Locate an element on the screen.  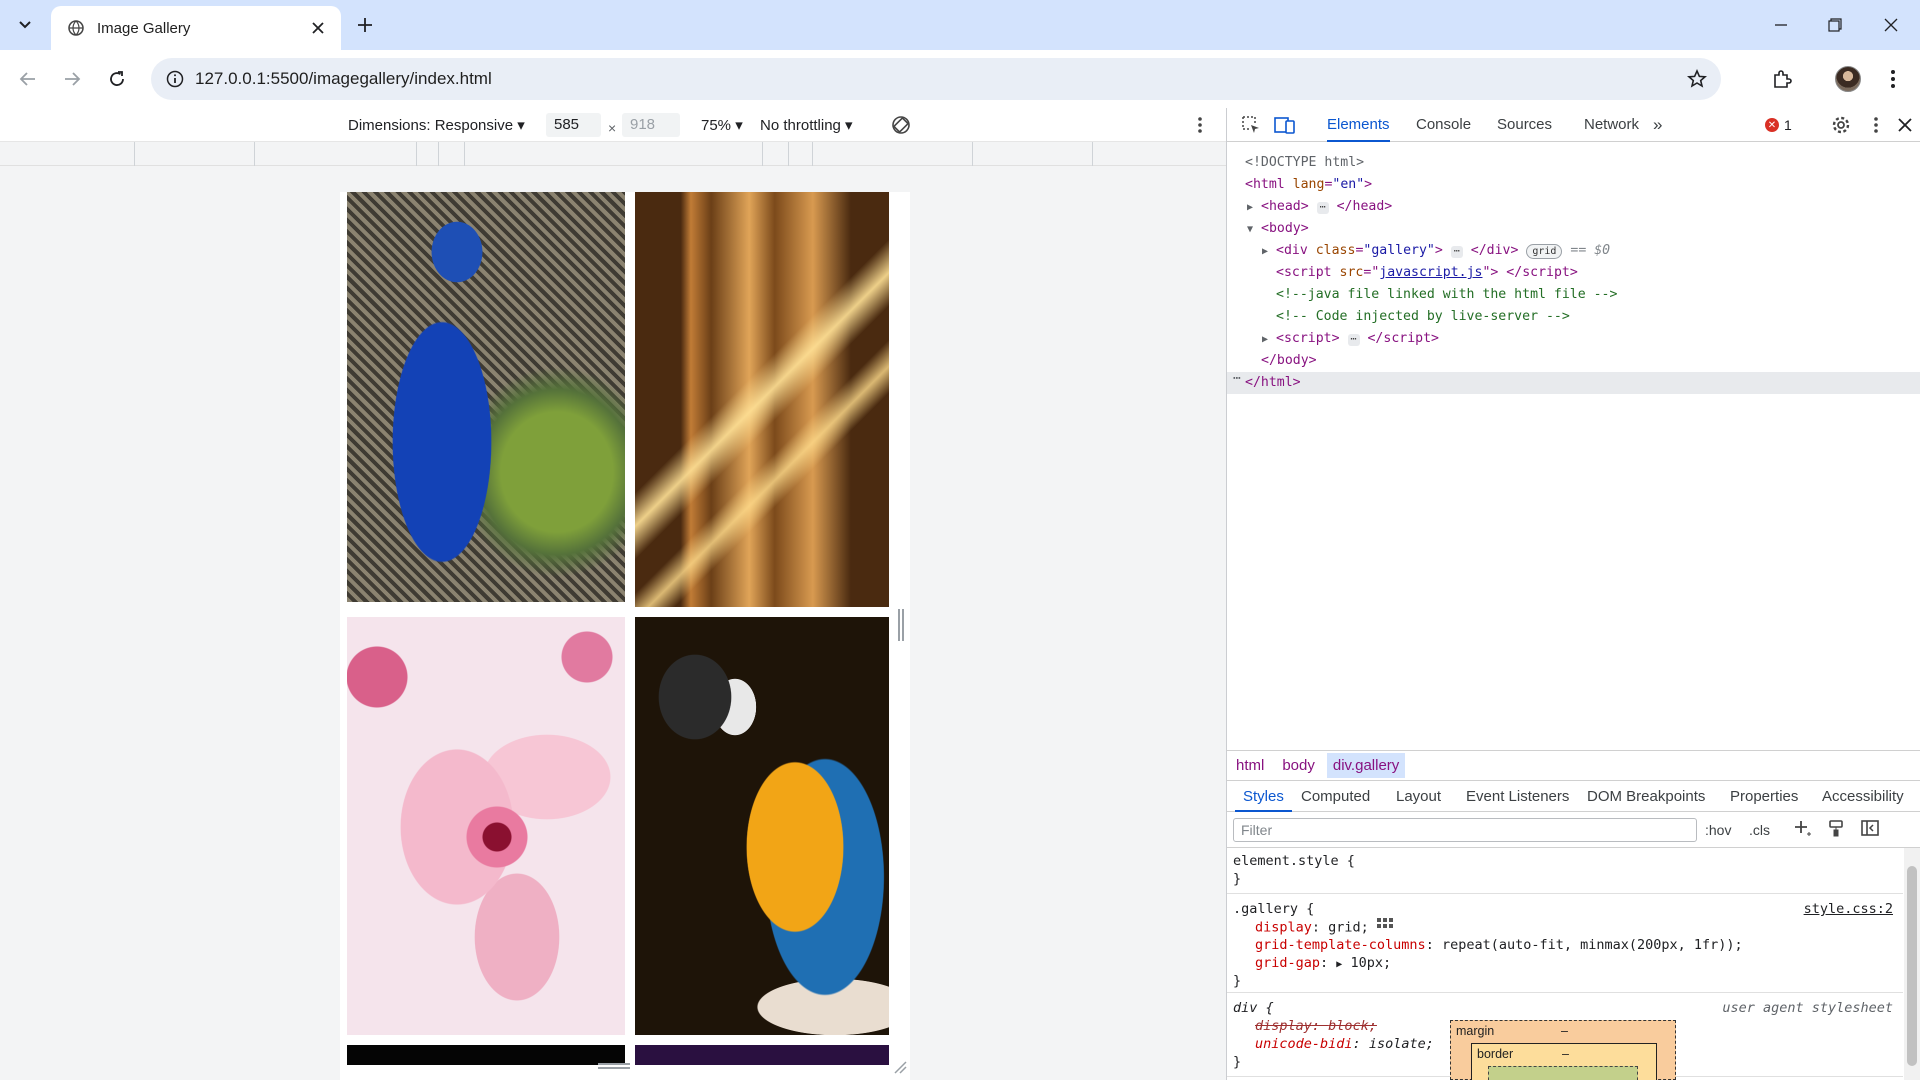
extensions-button is located at coordinates (1782, 79).